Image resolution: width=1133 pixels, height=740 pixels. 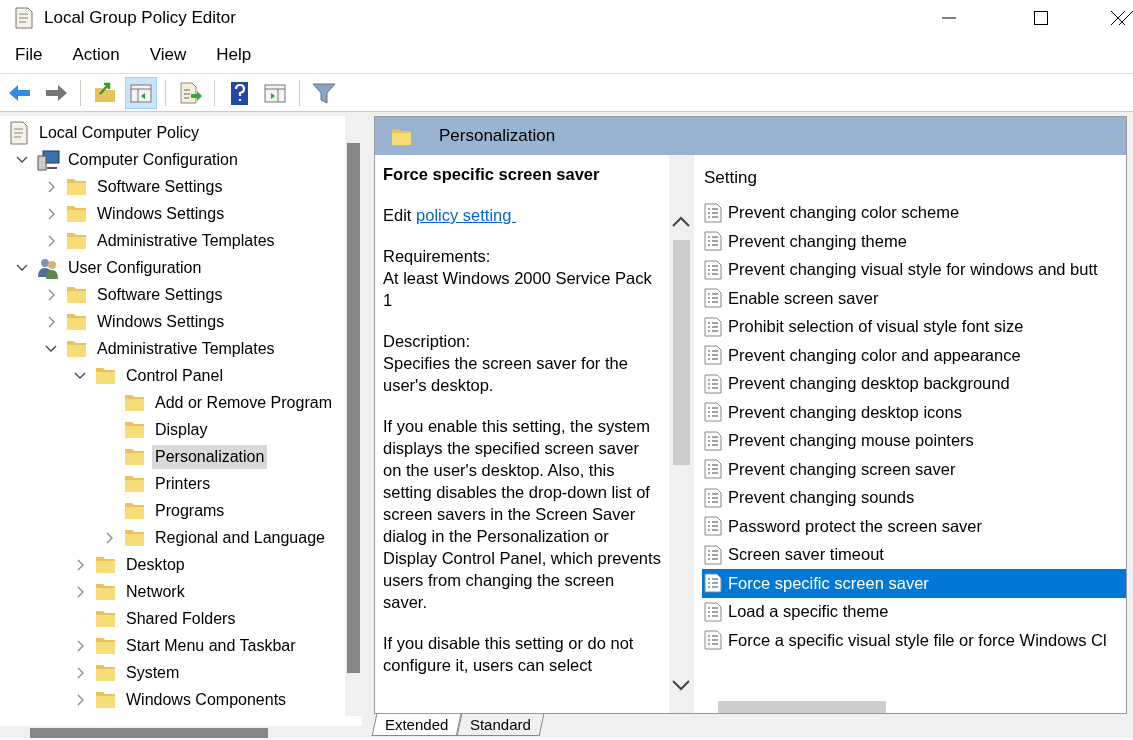 I want to click on menu-item: Help, so click(x=234, y=54).